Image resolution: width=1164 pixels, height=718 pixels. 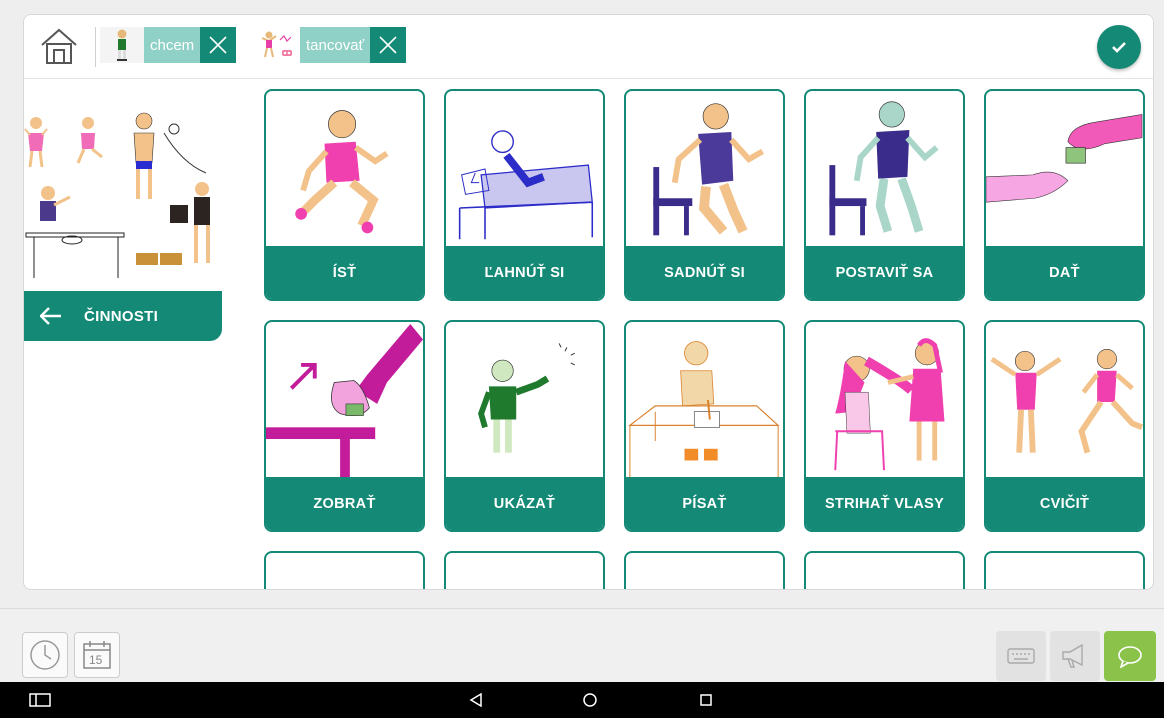 I want to click on speak-button, so click(x=1075, y=656).